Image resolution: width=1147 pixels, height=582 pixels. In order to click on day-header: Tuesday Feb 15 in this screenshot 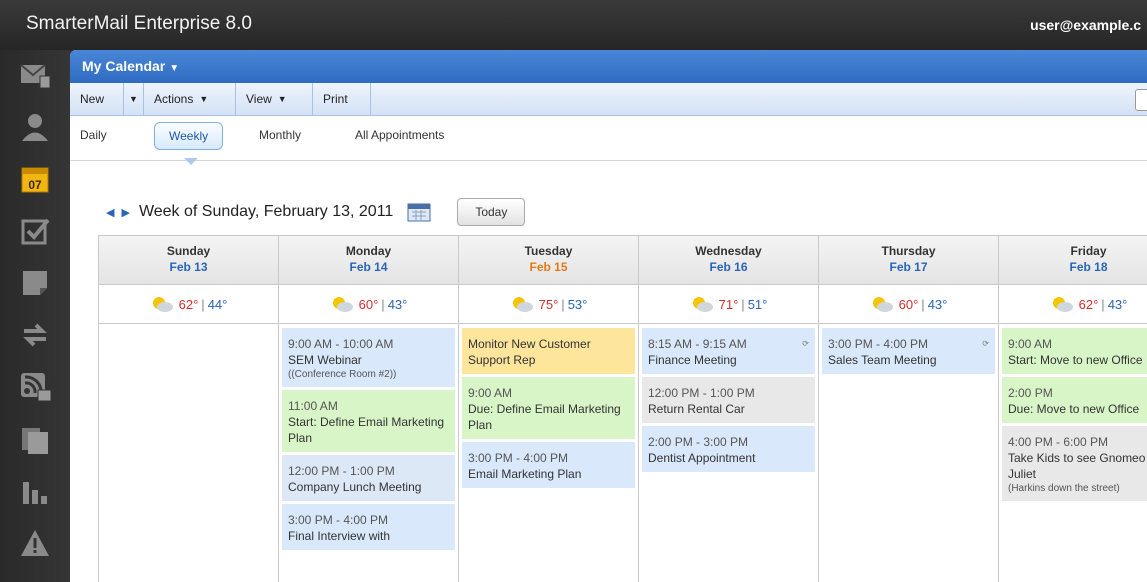, I will do `click(548, 260)`.